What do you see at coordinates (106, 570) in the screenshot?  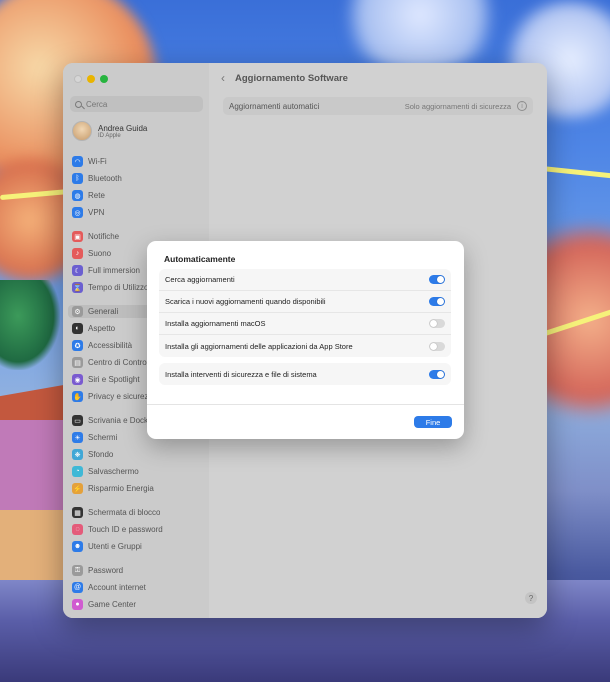 I see `sidebar-item-label: Password` at bounding box center [106, 570].